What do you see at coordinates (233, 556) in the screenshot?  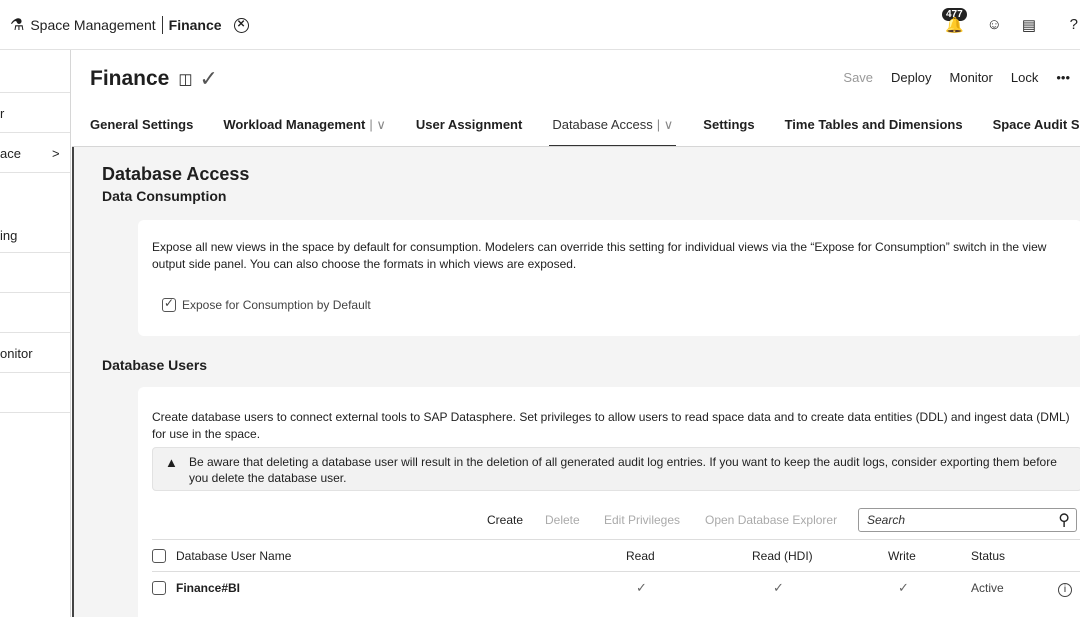 I see `column-header-name: Database User Name` at bounding box center [233, 556].